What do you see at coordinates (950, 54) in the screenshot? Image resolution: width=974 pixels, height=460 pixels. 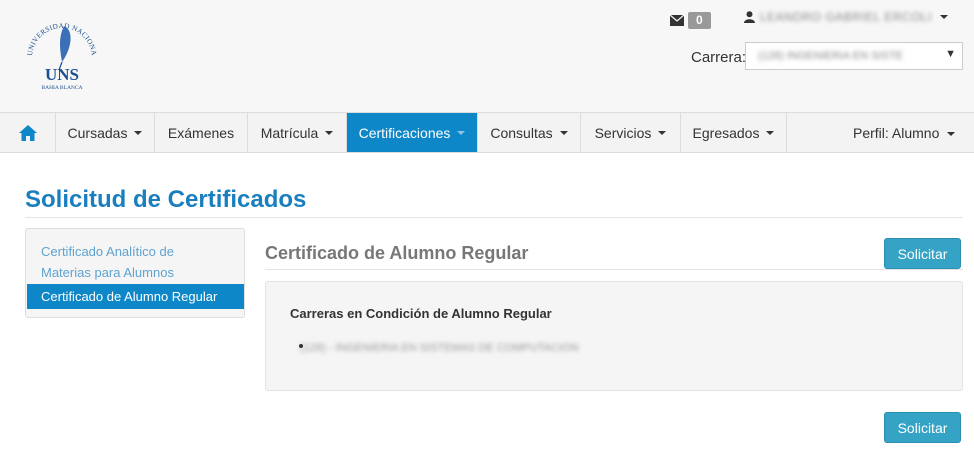 I see `select-arrow-icon: ▼` at bounding box center [950, 54].